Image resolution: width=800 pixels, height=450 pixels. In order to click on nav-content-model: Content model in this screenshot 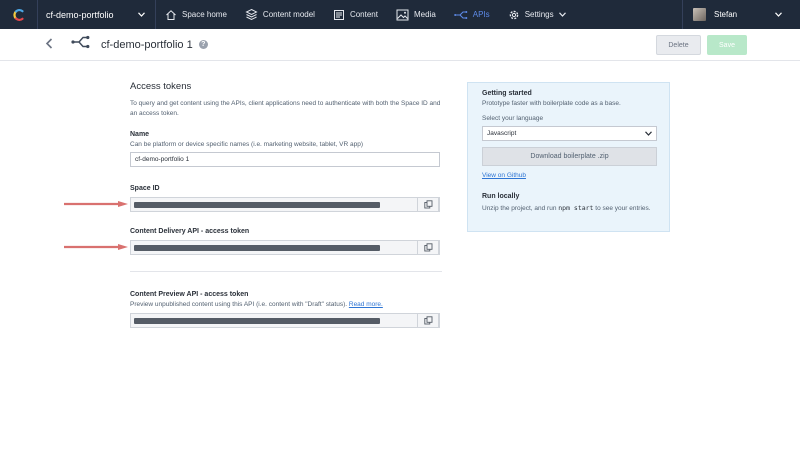, I will do `click(280, 14)`.